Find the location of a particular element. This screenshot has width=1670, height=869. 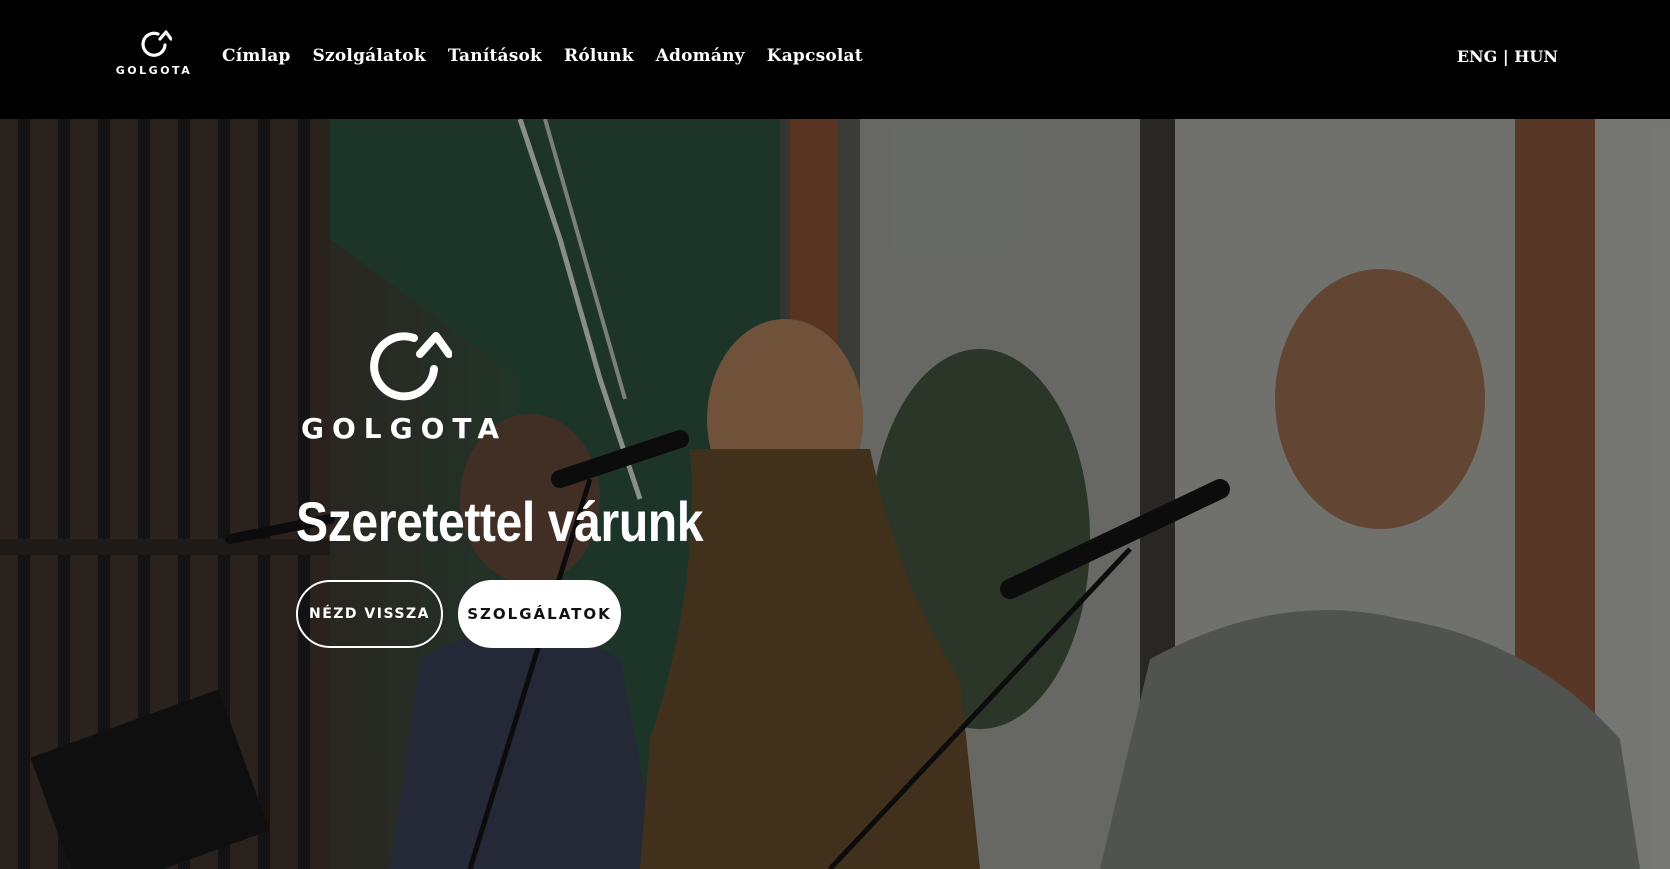

nav-link-kapcsolat: Kapcsolat is located at coordinates (815, 56).